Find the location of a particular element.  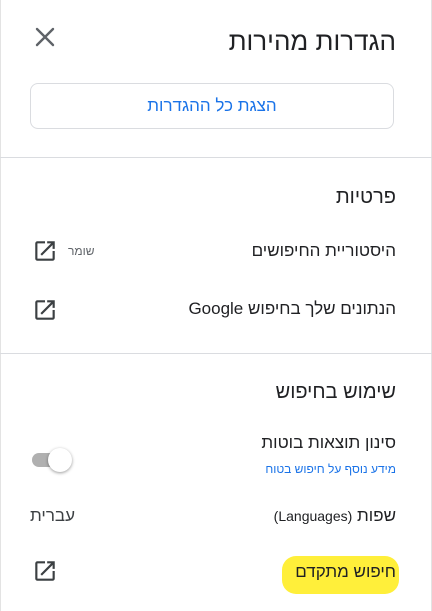

see-all-settings-button: הצגת כל ההגדרות is located at coordinates (212, 106).